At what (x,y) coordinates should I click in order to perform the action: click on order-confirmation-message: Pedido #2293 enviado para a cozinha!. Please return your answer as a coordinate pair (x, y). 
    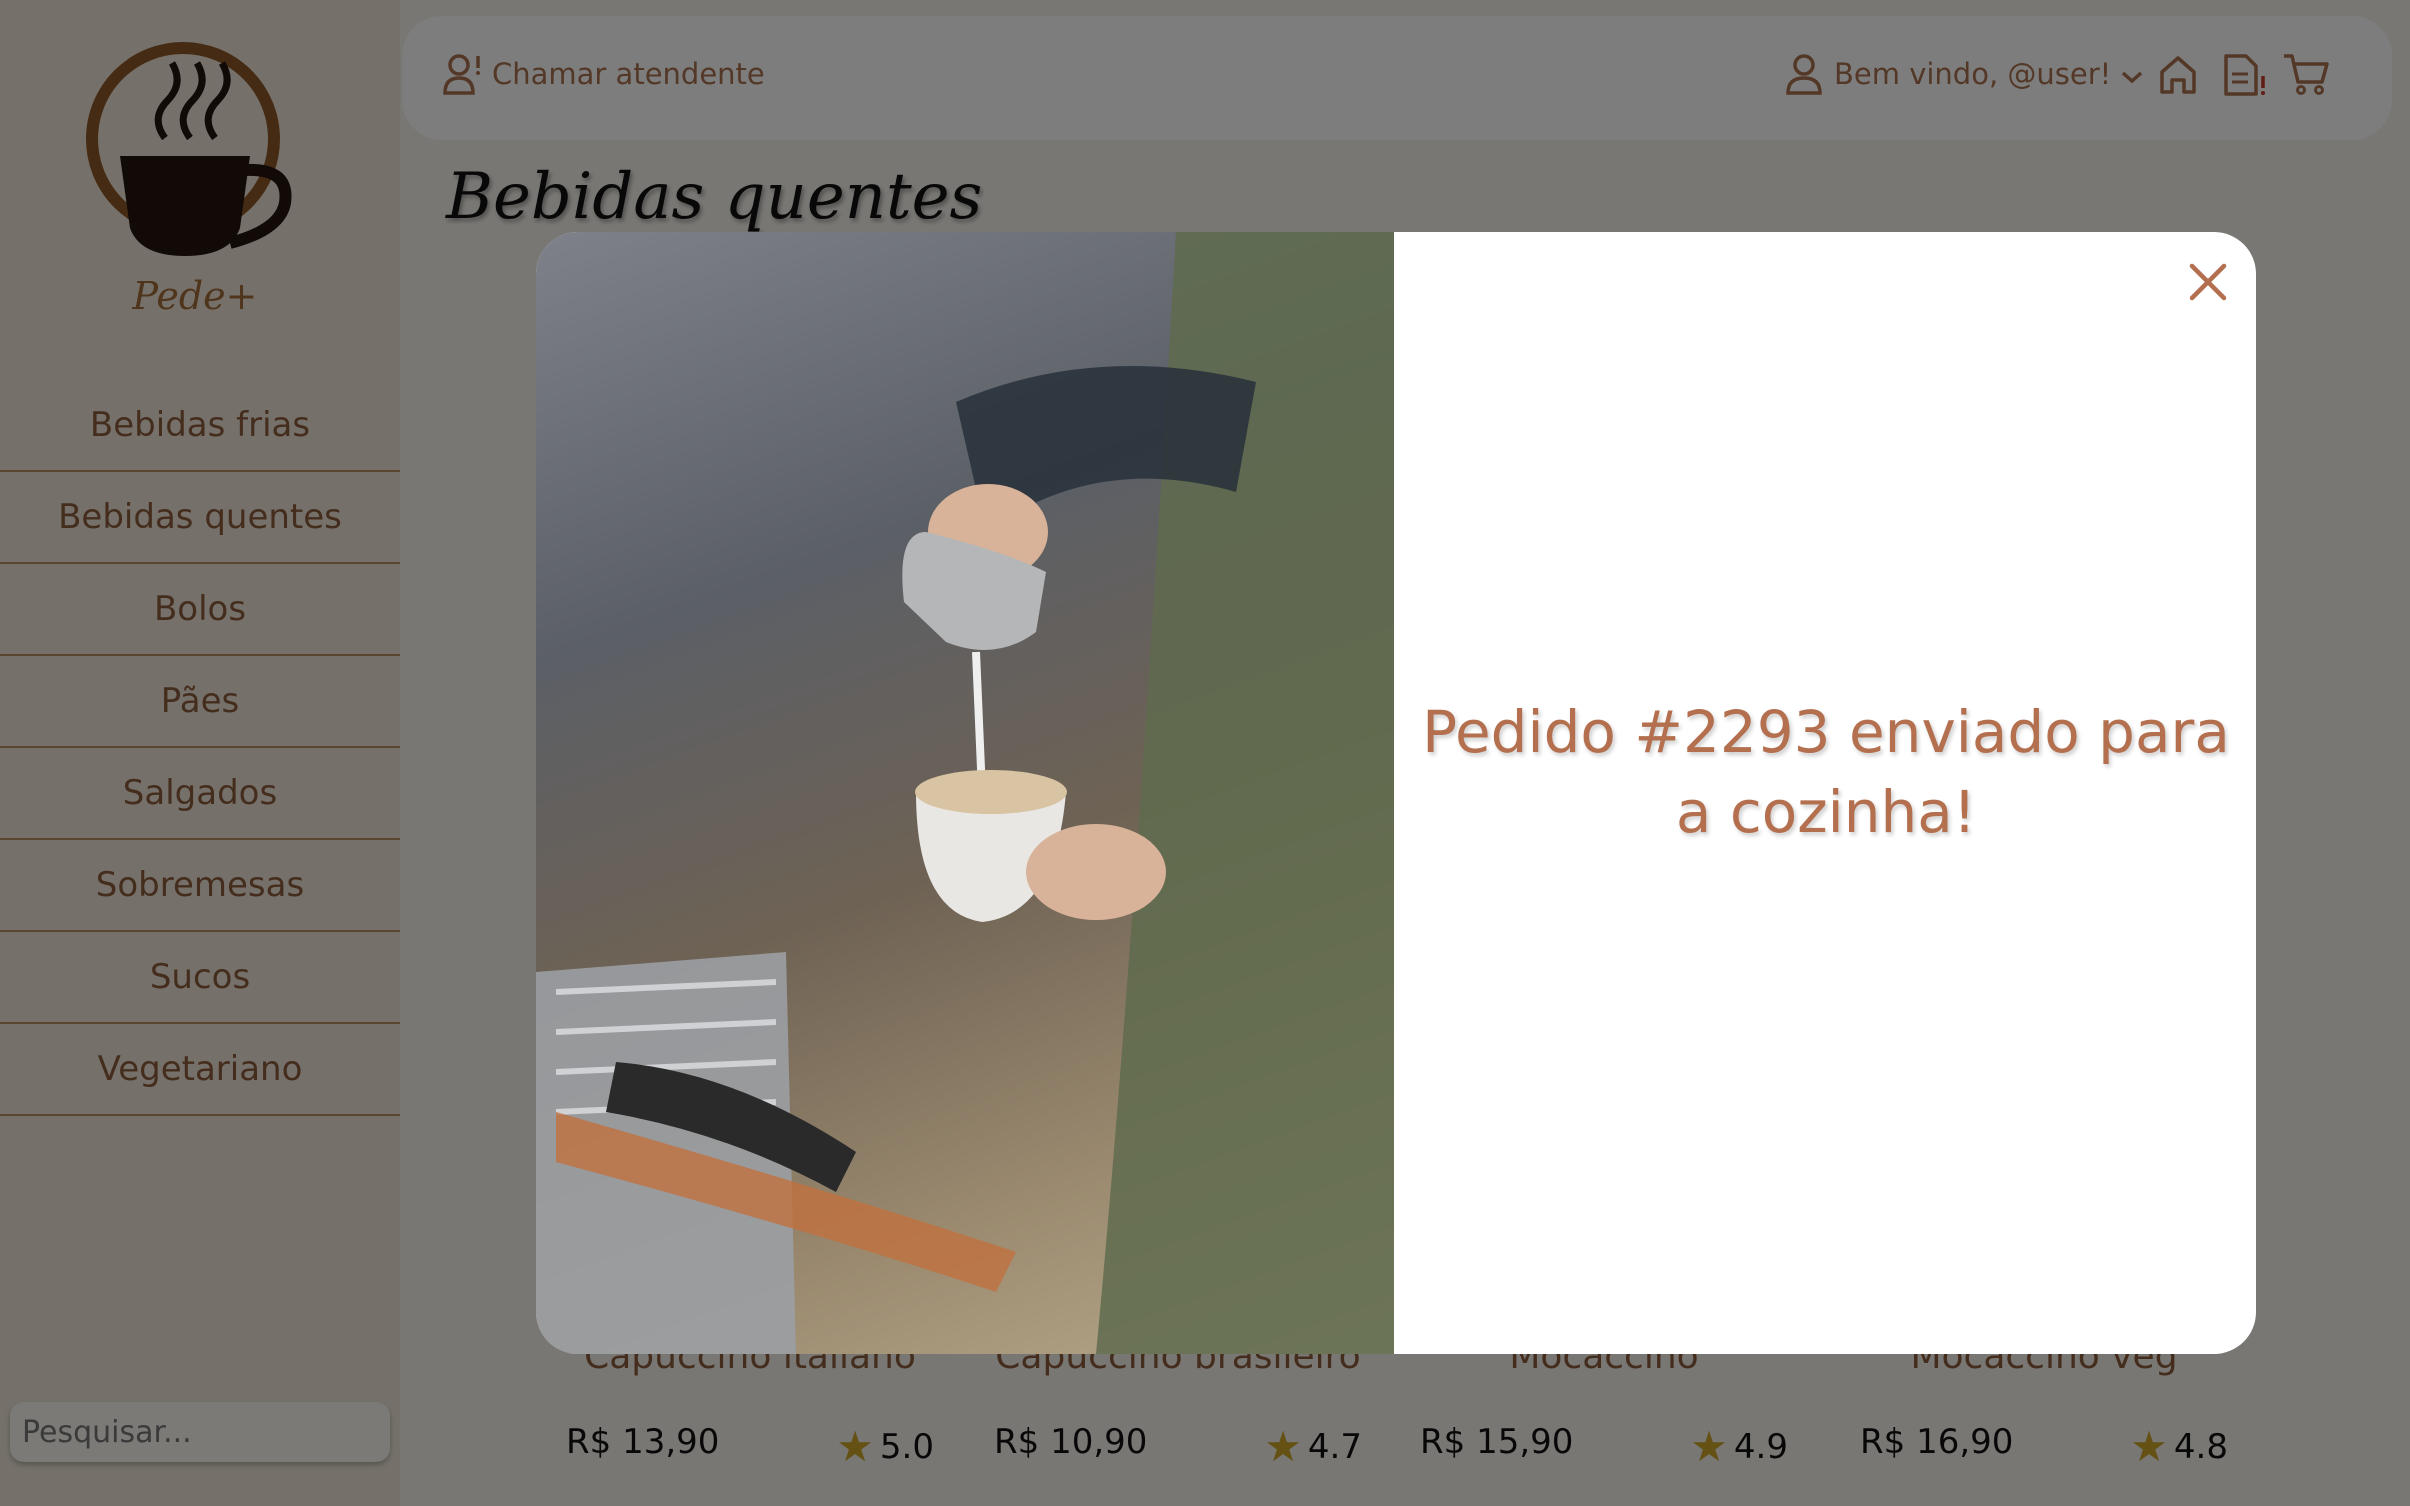
    Looking at the image, I should click on (1826, 772).